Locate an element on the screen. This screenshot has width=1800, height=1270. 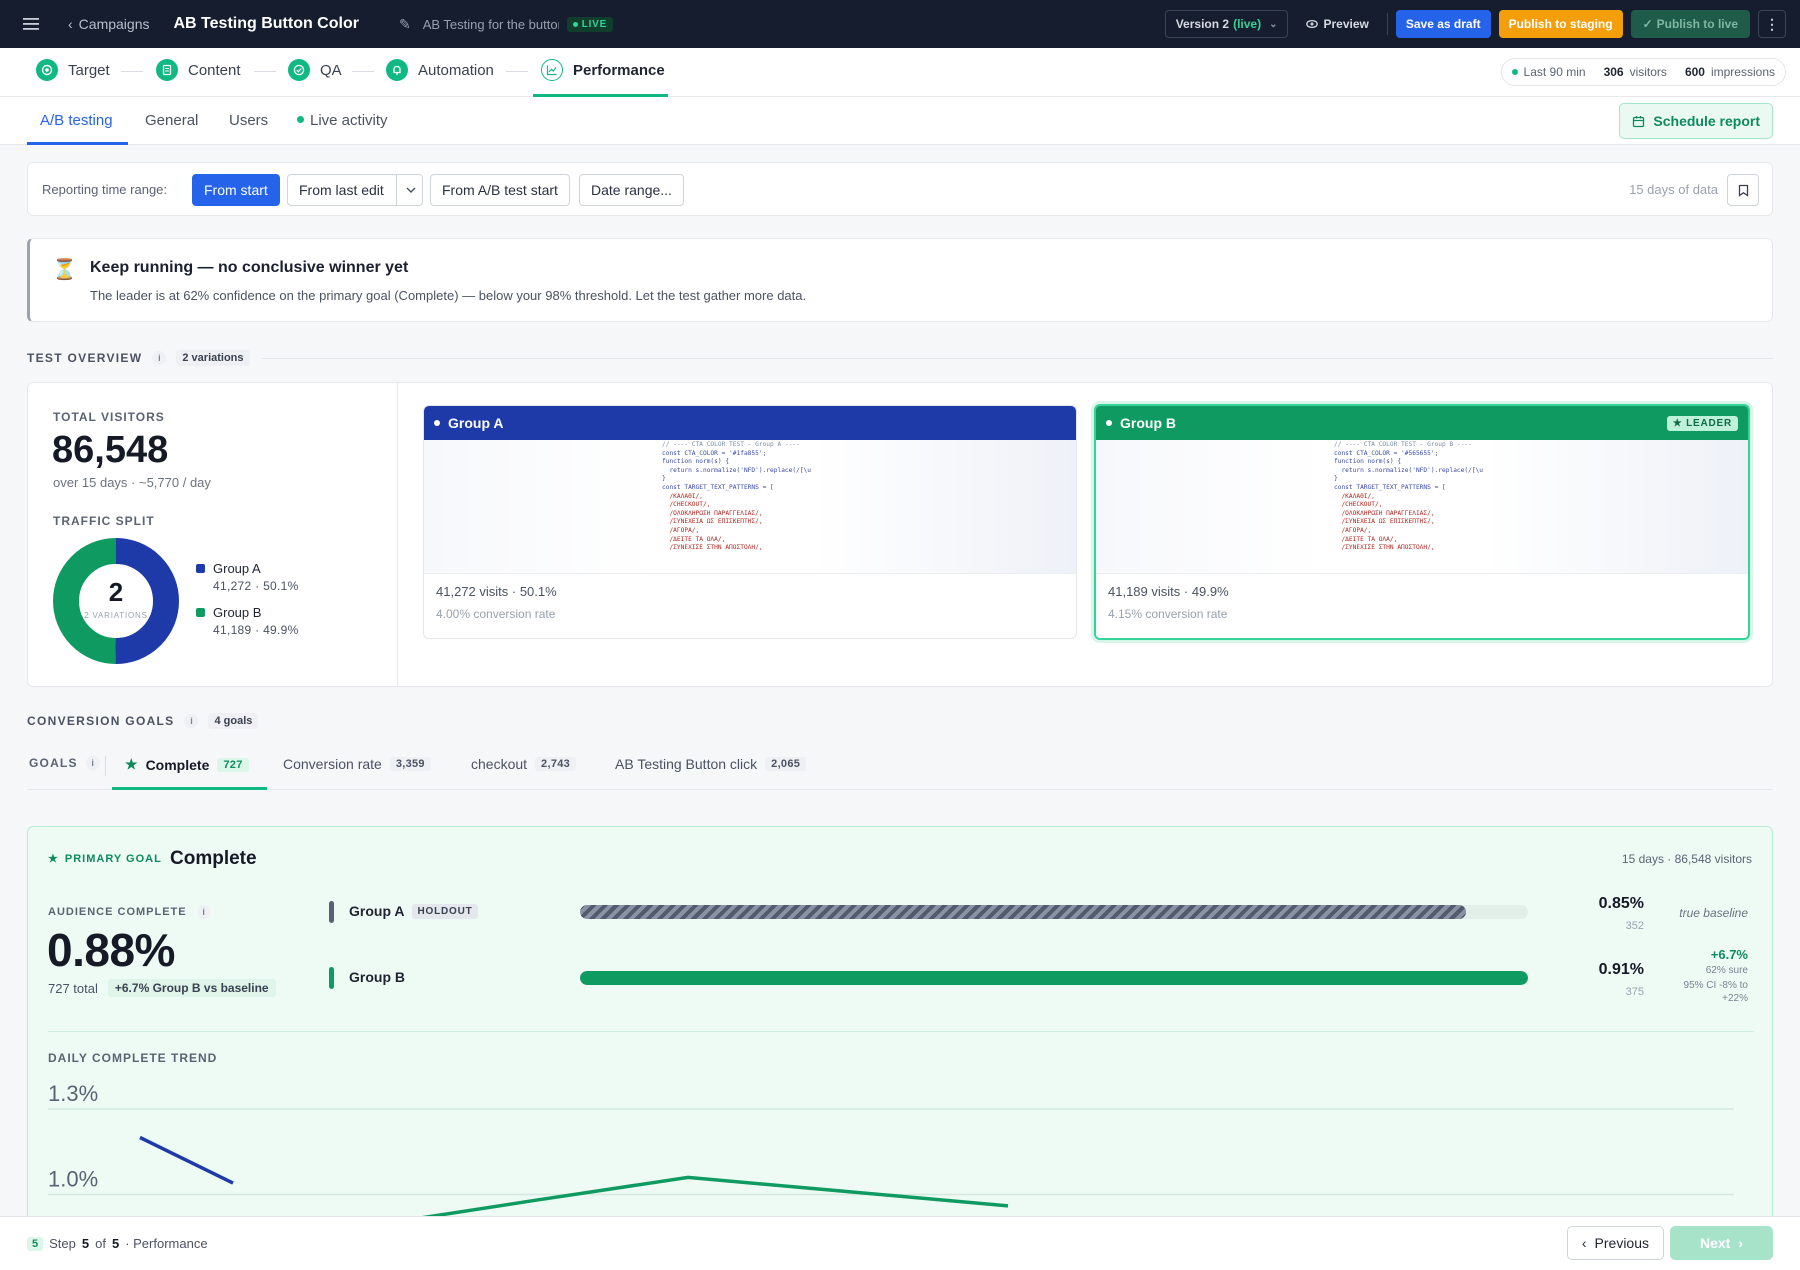
toolbar-divider is located at coordinates (1387, 24).